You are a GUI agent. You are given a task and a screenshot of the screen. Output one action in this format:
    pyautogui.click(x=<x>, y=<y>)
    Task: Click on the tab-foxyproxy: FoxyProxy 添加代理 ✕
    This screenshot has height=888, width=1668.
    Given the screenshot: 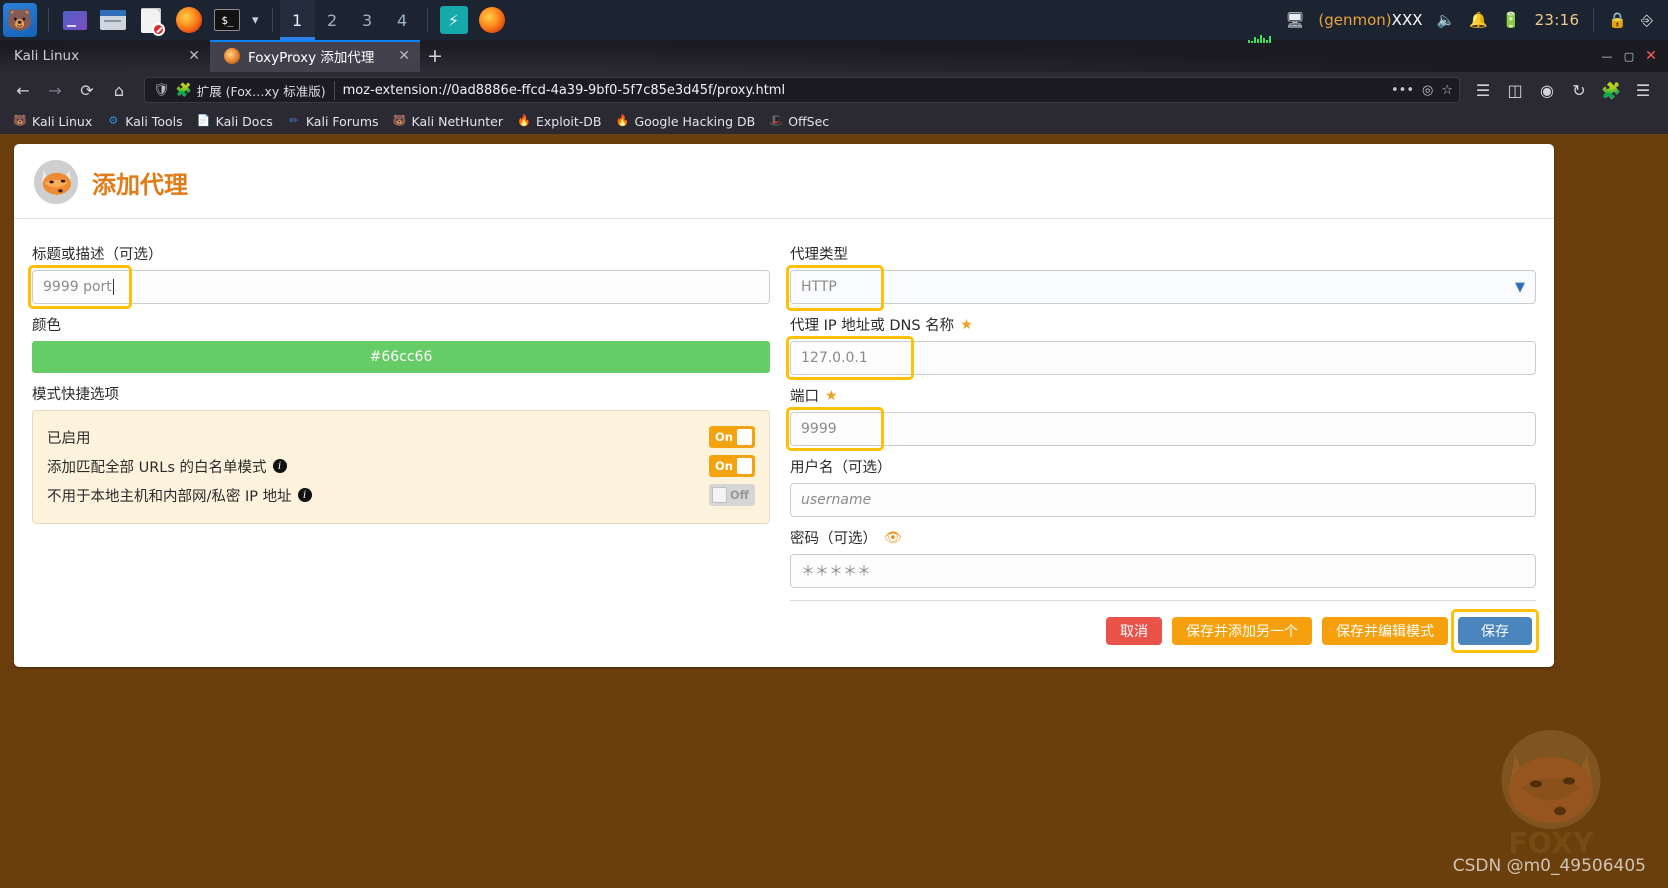 What is the action you would take?
    pyautogui.click(x=315, y=56)
    